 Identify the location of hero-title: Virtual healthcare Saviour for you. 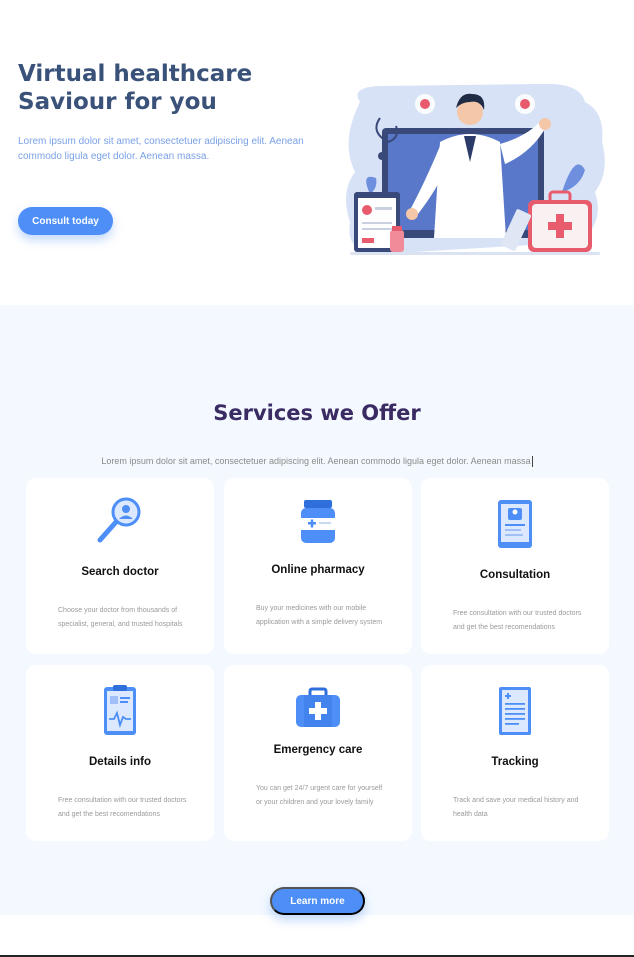
(135, 88).